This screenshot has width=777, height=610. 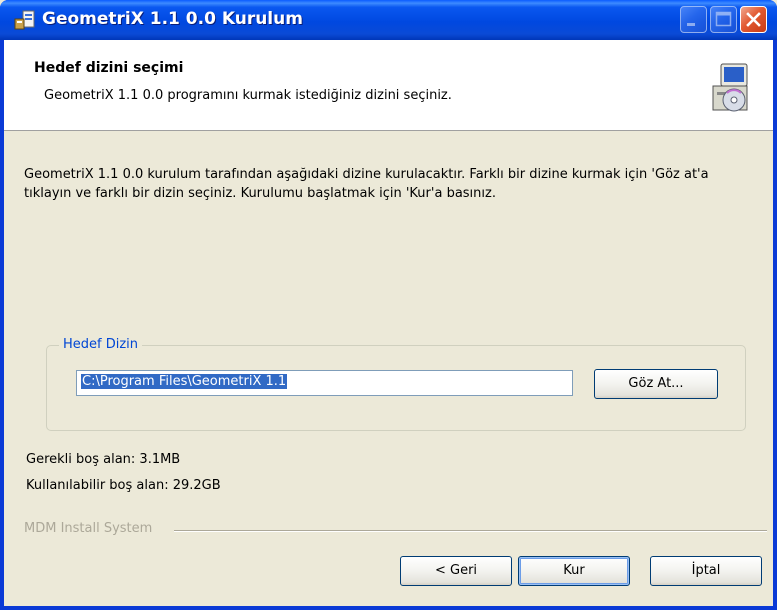 I want to click on page-title: Hedef dizini seçimi, so click(x=109, y=68).